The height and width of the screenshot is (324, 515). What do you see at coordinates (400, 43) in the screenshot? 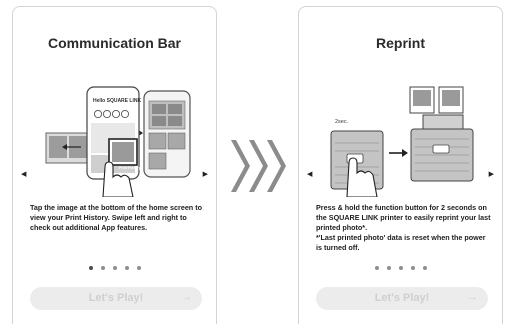
I see `card-title: Reprint` at bounding box center [400, 43].